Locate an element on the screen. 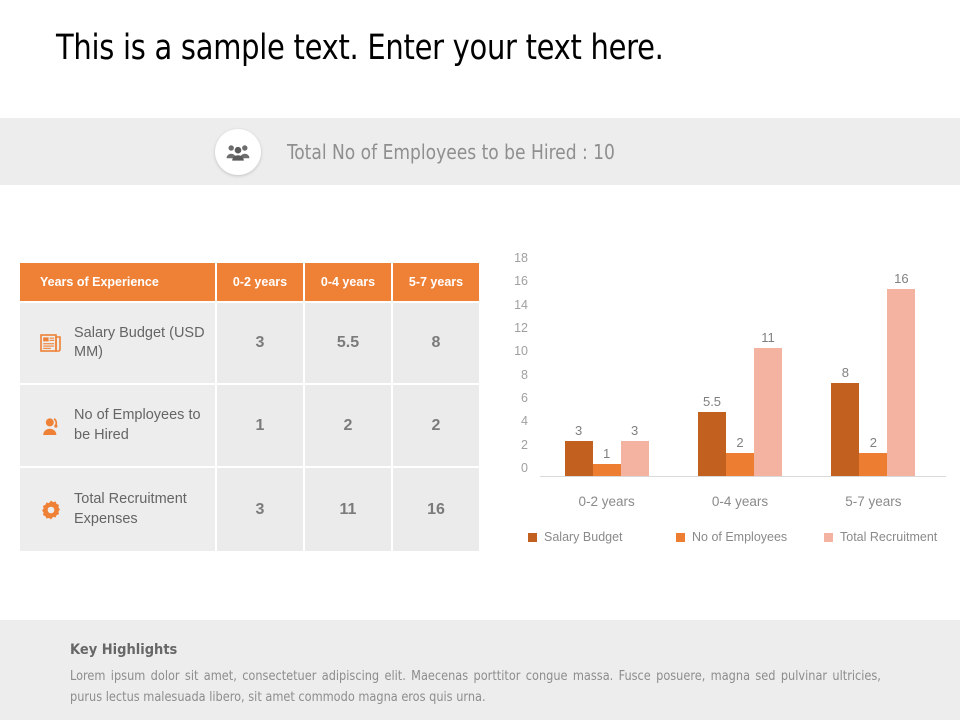  table-row: Total Recruitment Expenses 3 11 16 is located at coordinates (249, 509).